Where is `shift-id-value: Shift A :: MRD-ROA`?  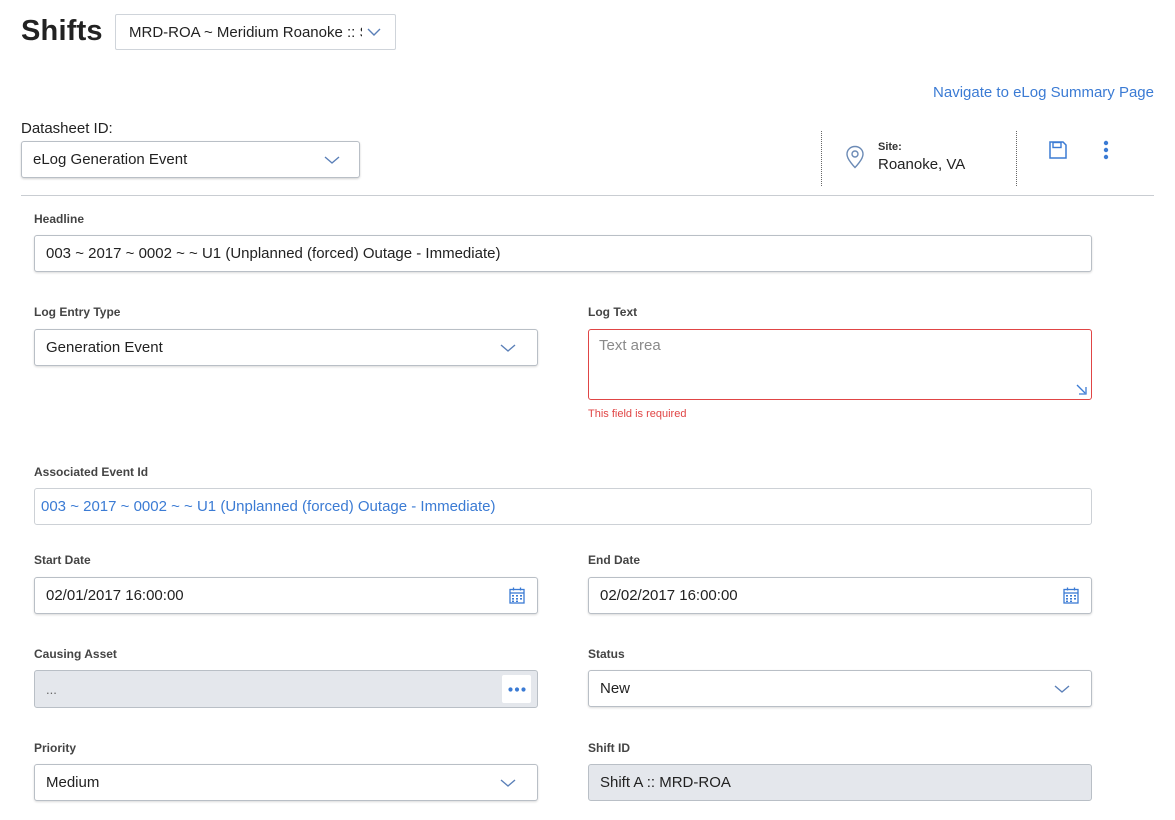 shift-id-value: Shift A :: MRD-ROA is located at coordinates (665, 782).